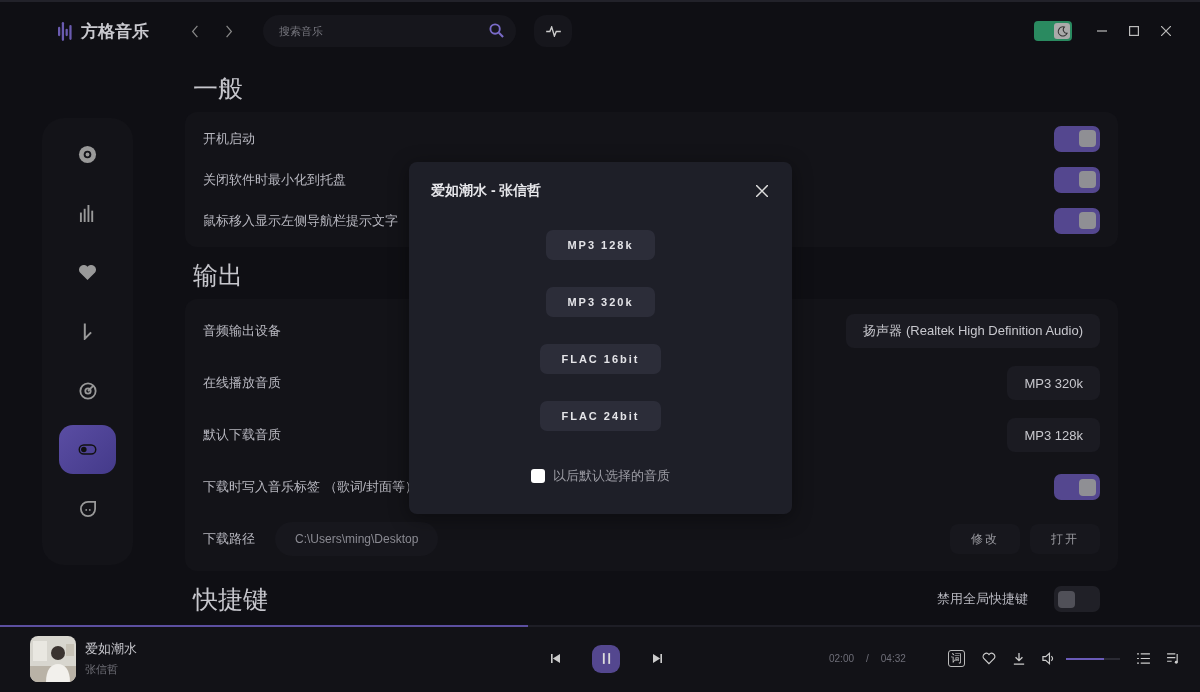  I want to click on setting-label: 关闭软件时最小化到托盘, so click(274, 179).